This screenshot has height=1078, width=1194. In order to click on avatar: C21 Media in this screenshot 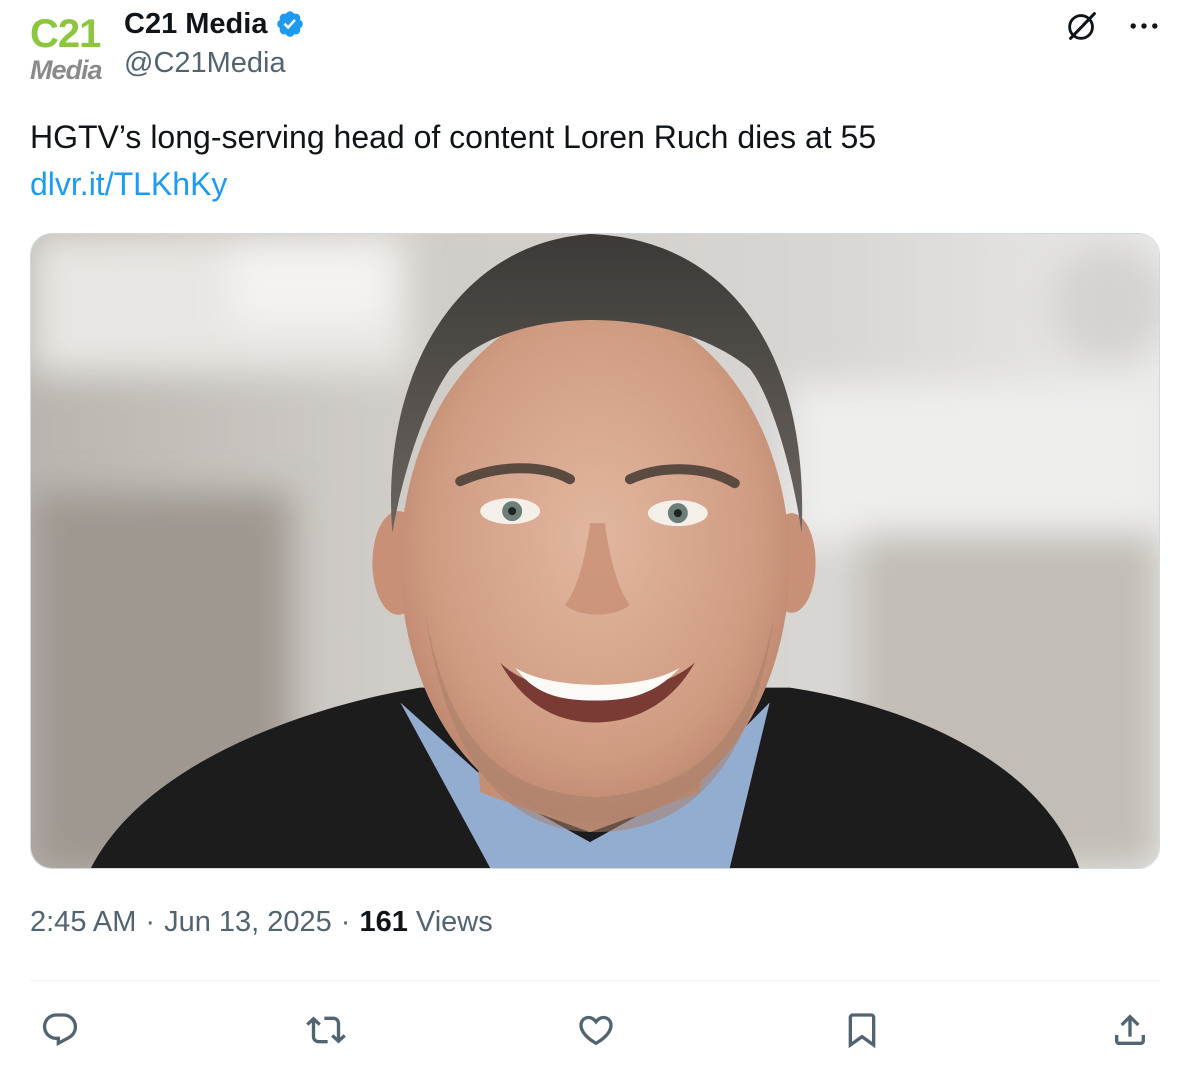, I will do `click(69, 48)`.